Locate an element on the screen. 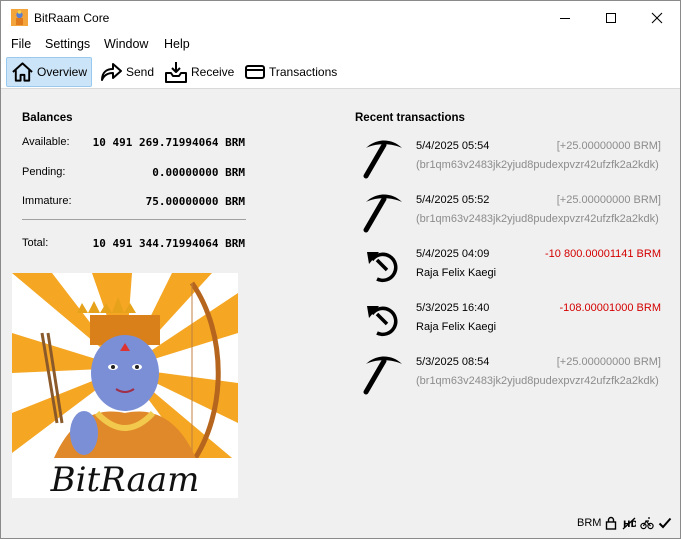 The width and height of the screenshot is (681, 539). total-value: 10 491 344.71994064 BRM is located at coordinates (158, 243).